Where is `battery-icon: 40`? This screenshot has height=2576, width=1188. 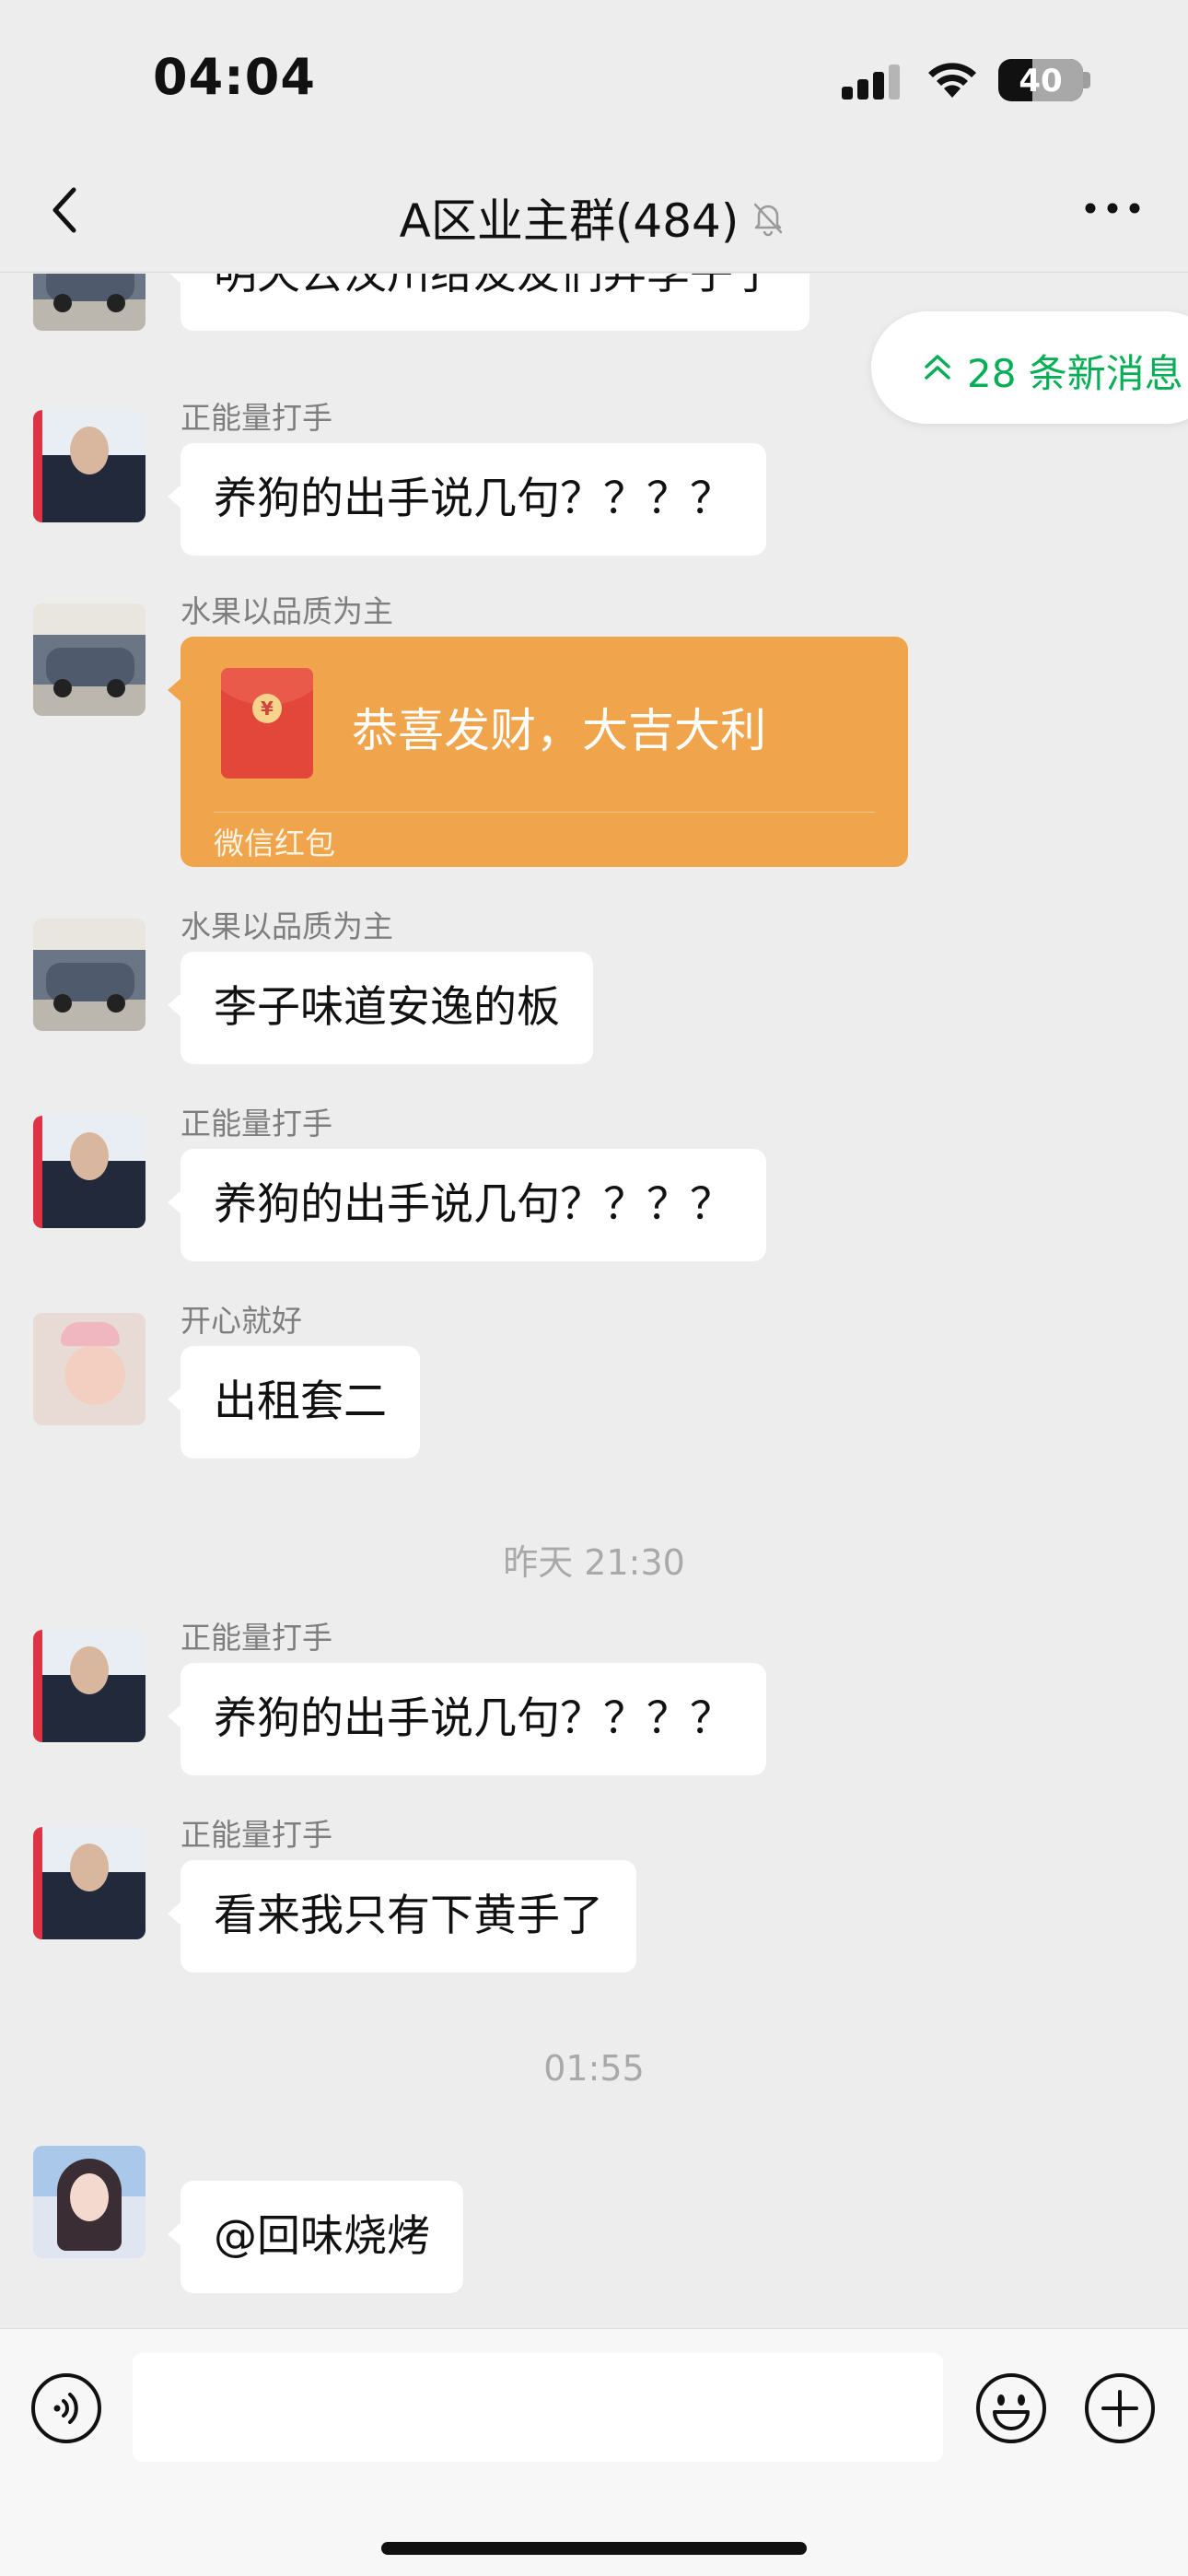
battery-icon: 40 is located at coordinates (1040, 80).